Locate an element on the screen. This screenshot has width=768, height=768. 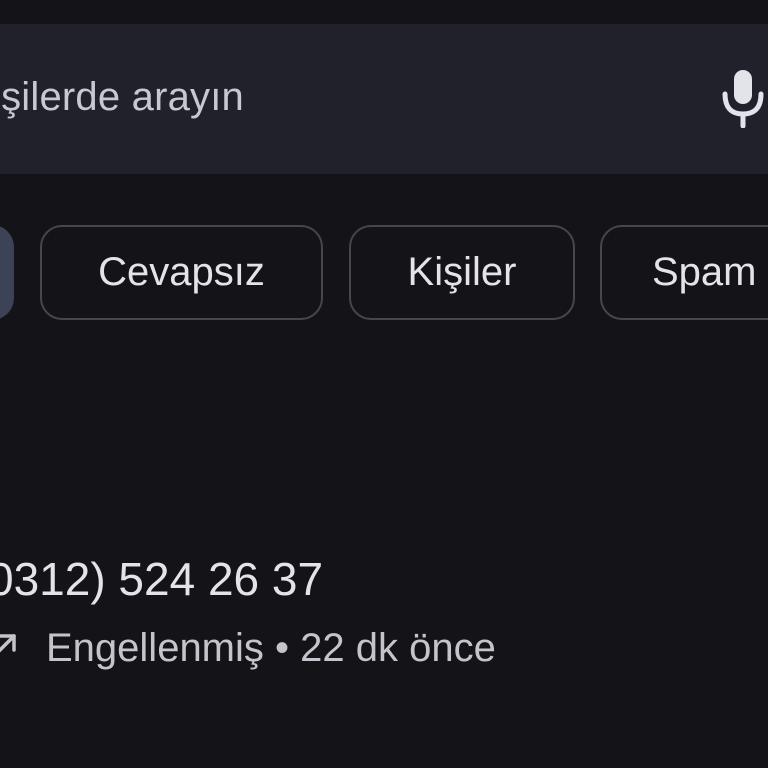
filter-chip-unanswered: Cevapsız is located at coordinates (181, 272).